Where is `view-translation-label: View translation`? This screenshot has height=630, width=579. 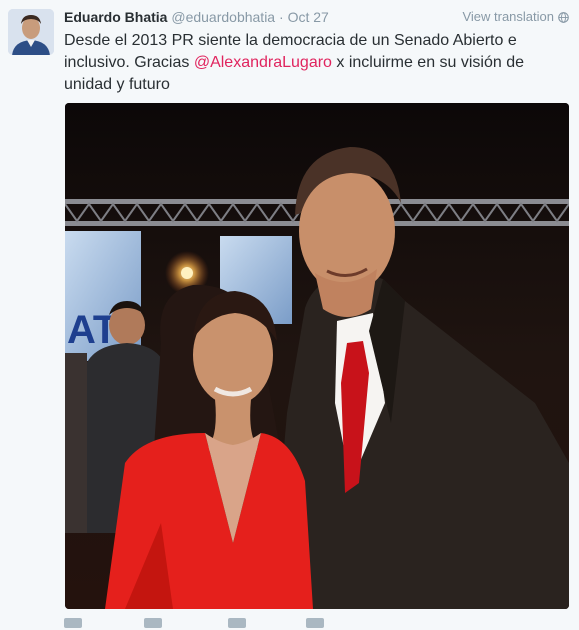 view-translation-label: View translation is located at coordinates (508, 16).